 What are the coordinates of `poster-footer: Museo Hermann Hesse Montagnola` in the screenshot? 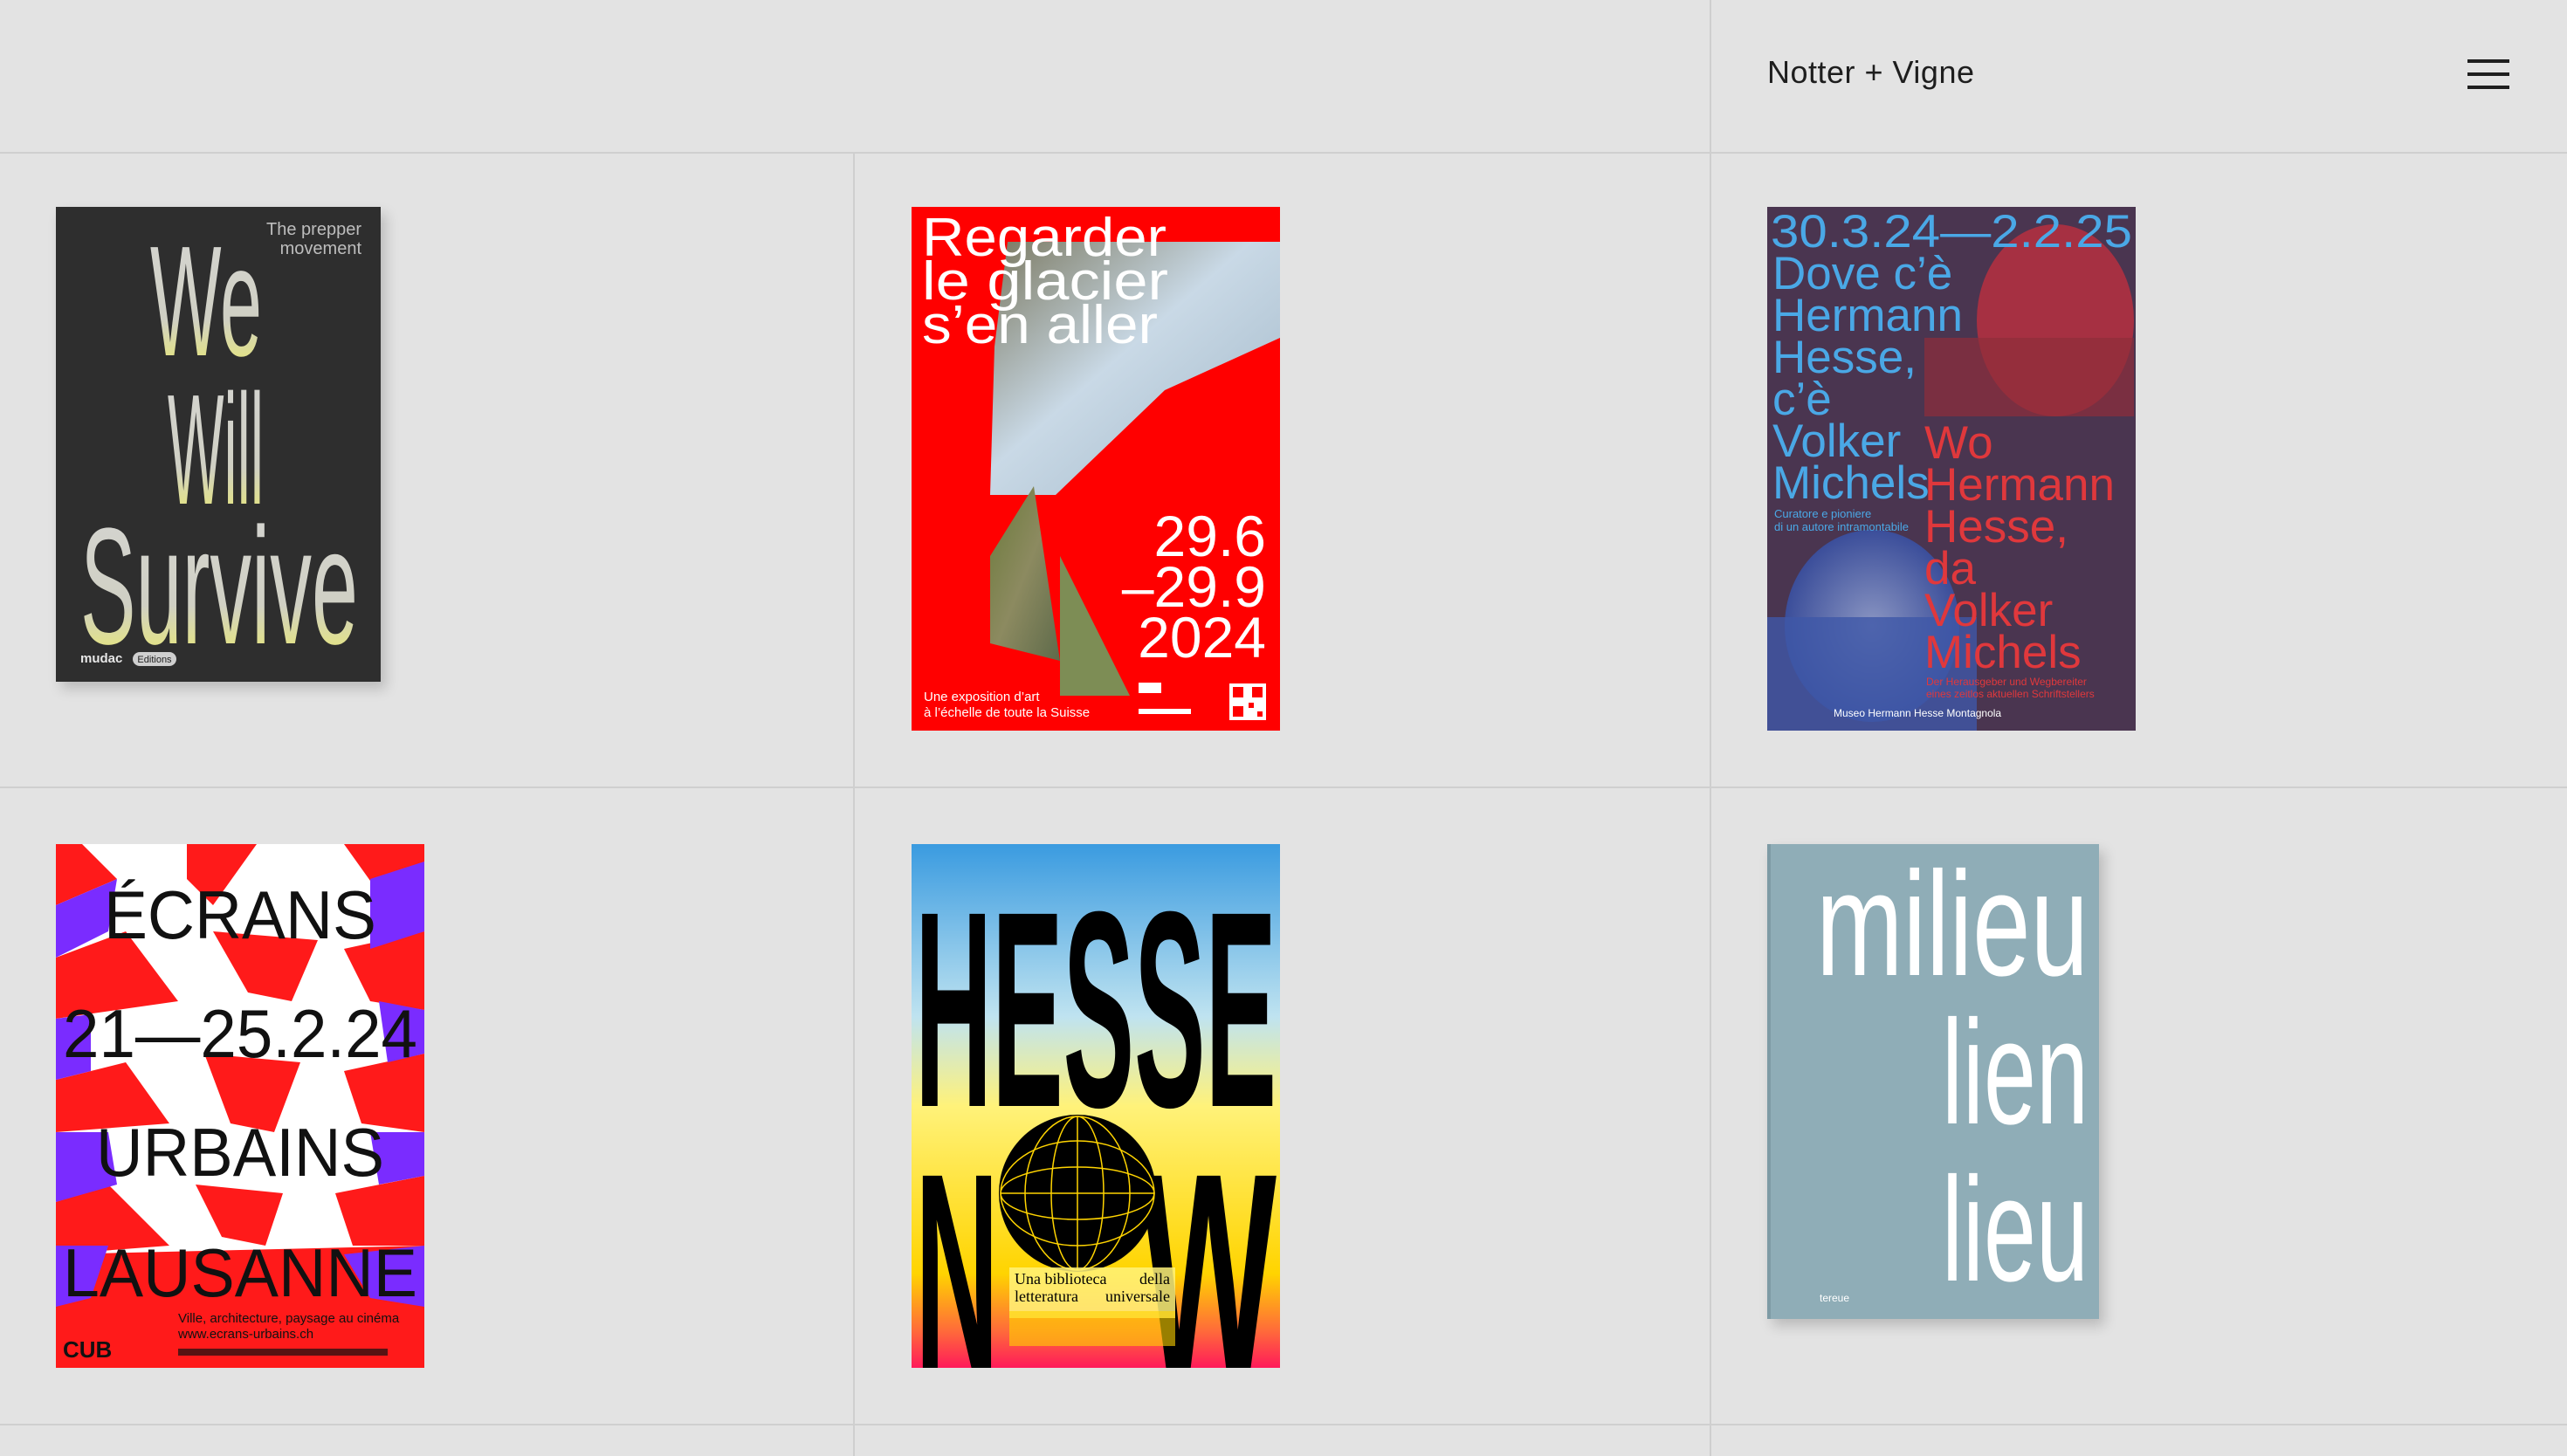 It's located at (1917, 713).